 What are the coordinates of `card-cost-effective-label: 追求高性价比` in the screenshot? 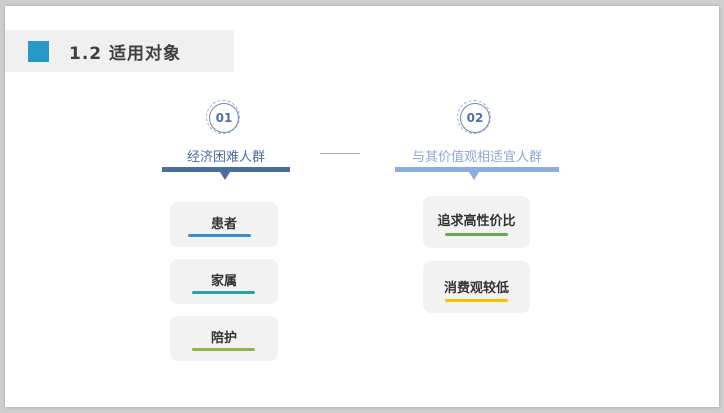 It's located at (476, 221).